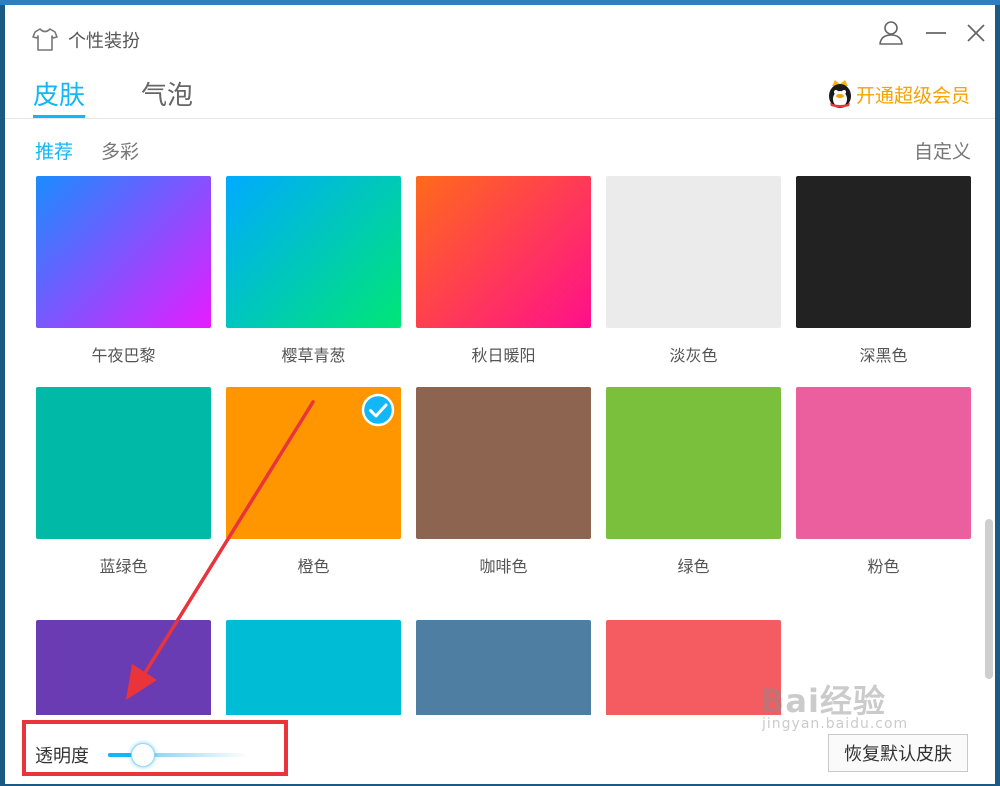  I want to click on skin-tile: 蓝绿色, so click(123, 481).